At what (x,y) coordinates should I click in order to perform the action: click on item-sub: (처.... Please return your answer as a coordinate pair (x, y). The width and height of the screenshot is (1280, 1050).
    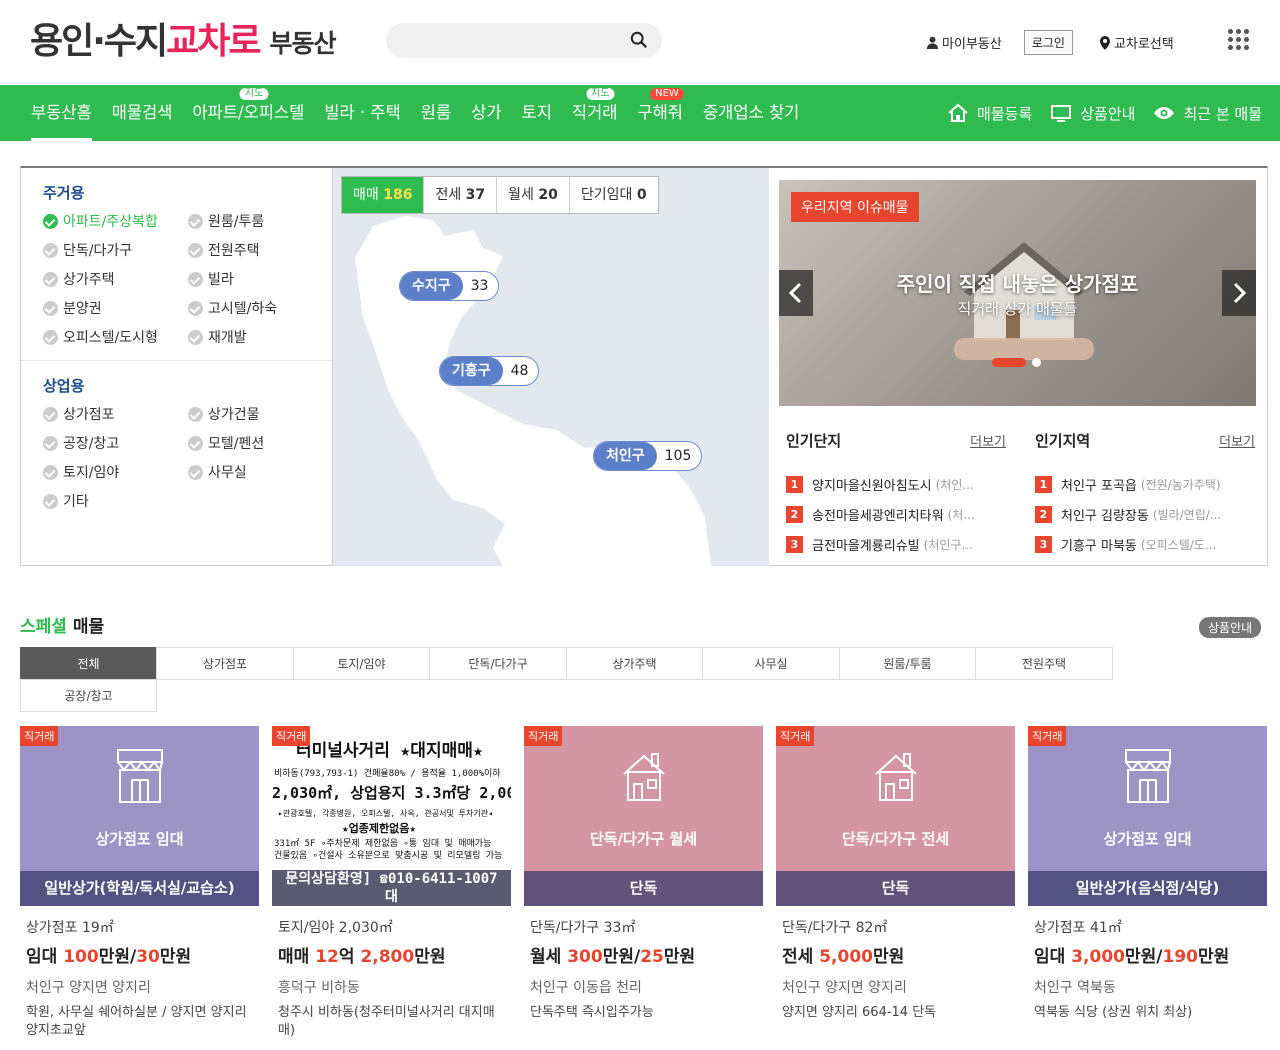
    Looking at the image, I should click on (961, 514).